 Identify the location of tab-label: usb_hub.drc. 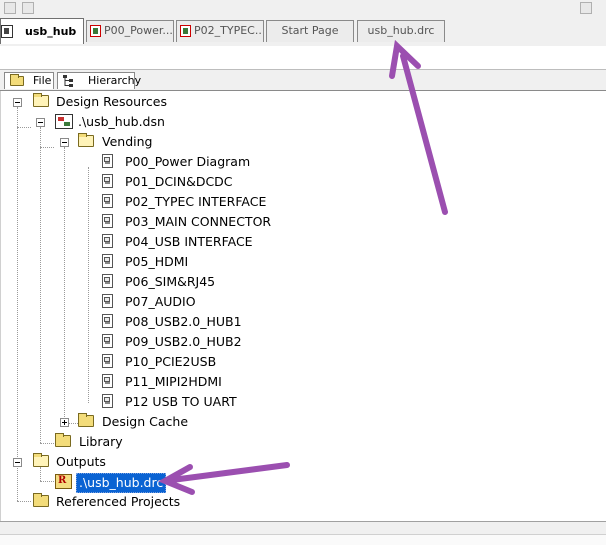
(401, 30).